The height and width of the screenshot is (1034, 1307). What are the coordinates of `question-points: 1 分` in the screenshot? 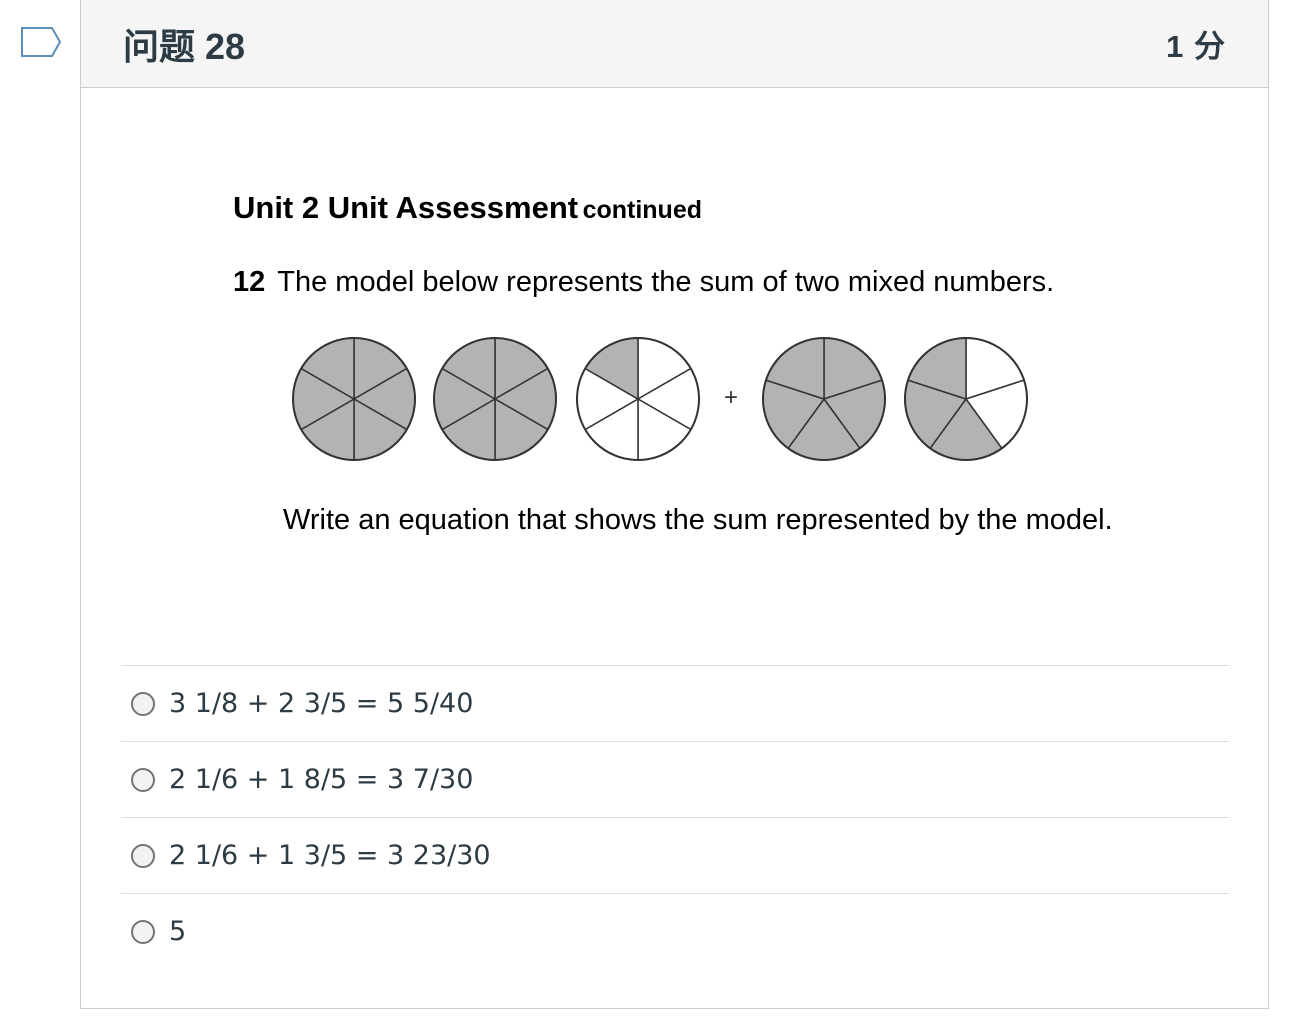 It's located at (1196, 46).